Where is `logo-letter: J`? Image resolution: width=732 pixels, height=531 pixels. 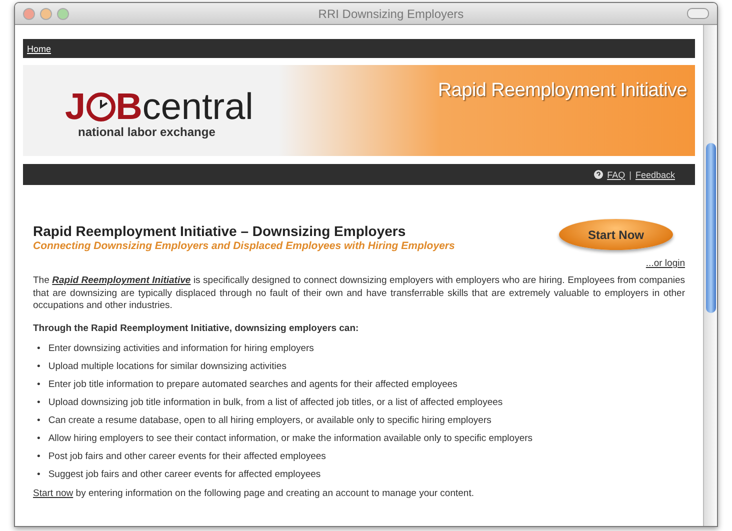 logo-letter: J is located at coordinates (75, 106).